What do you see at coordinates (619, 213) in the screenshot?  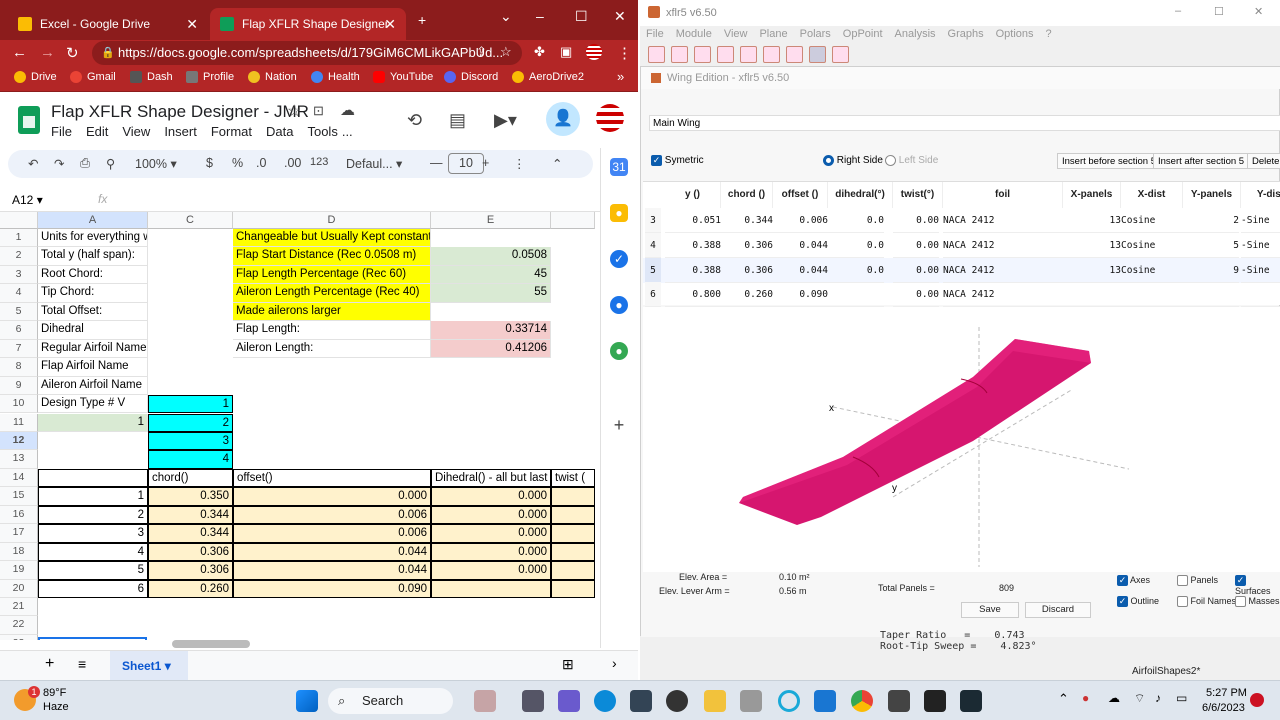 I see `keep-icon: ●` at bounding box center [619, 213].